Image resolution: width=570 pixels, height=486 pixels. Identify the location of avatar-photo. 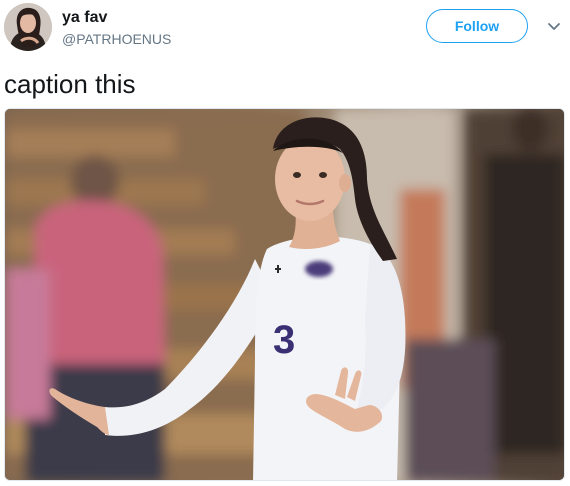
(28, 27).